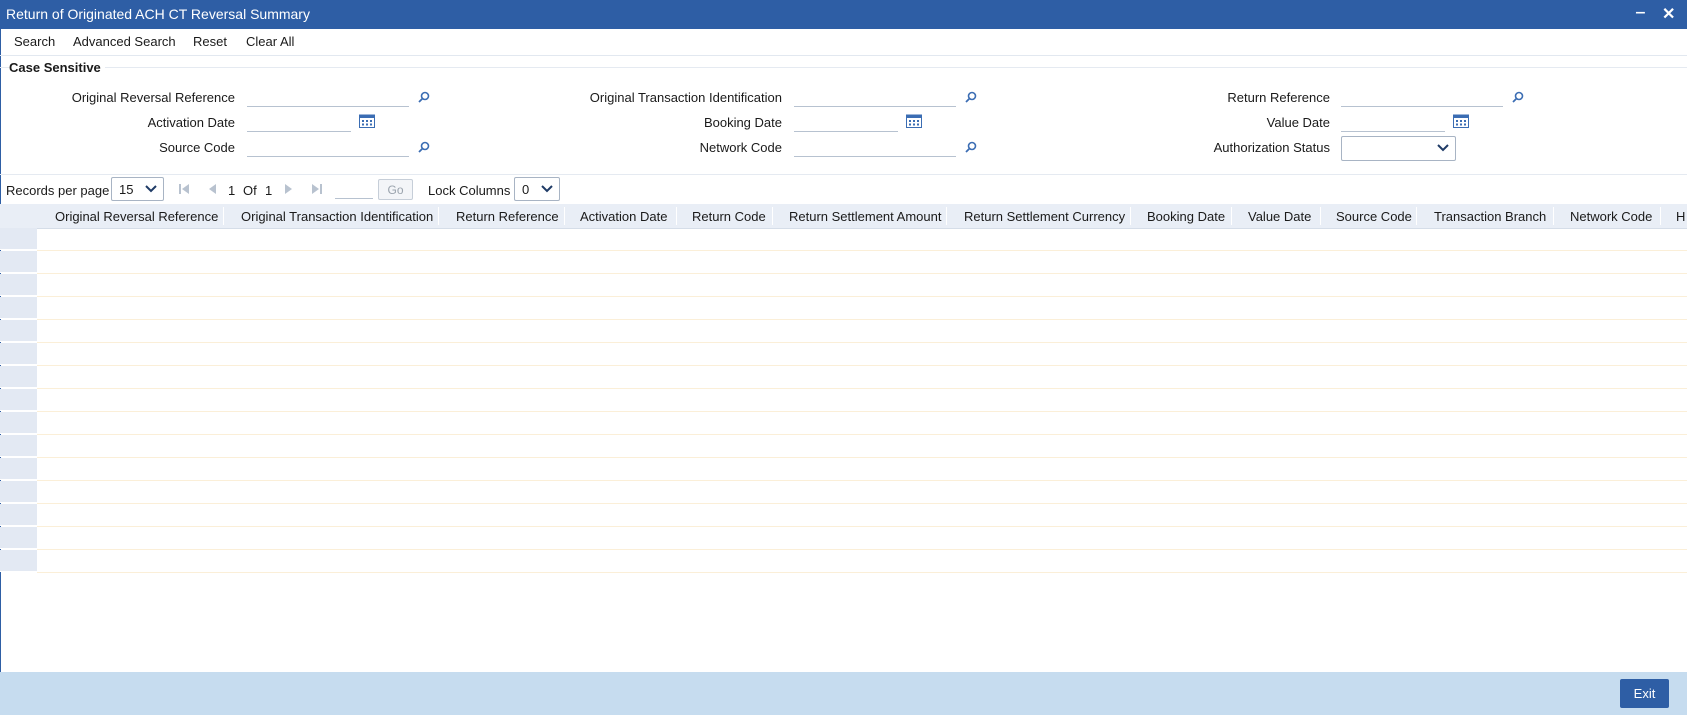 The width and height of the screenshot is (1687, 715). I want to click on booking-date-label: Booking Date, so click(742, 122).